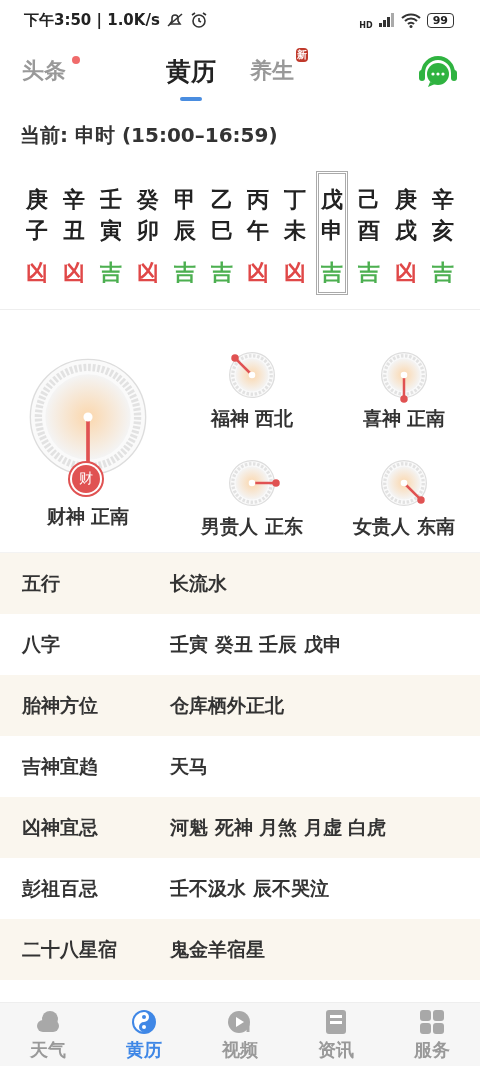 This screenshot has width=480, height=1066. I want to click on detail-value: 壬寅 癸丑 壬辰 戊申, so click(256, 644).